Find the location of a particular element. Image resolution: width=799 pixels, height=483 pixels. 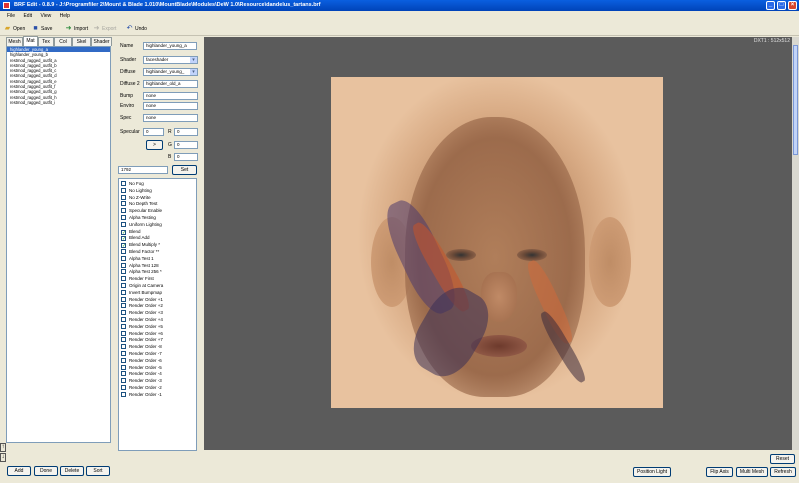

flag-checkbox: Render Order +4 is located at coordinates (142, 320).